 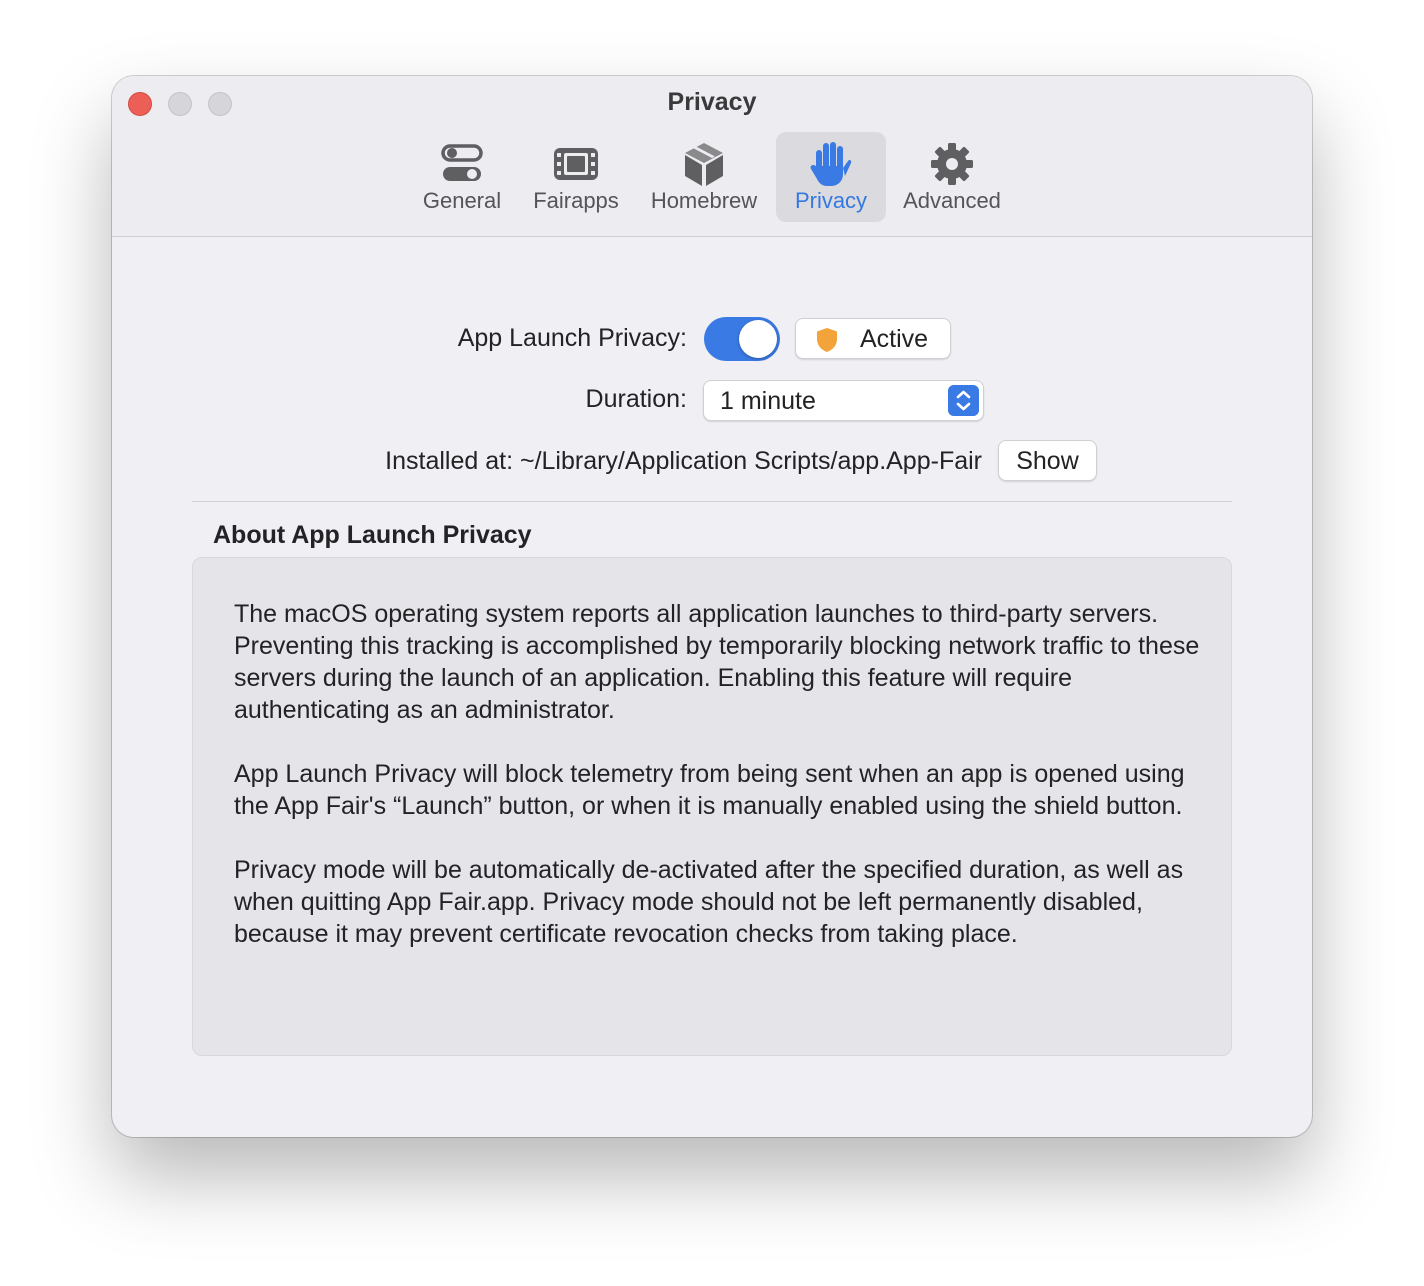 What do you see at coordinates (758, 339) in the screenshot?
I see `toggle-knob` at bounding box center [758, 339].